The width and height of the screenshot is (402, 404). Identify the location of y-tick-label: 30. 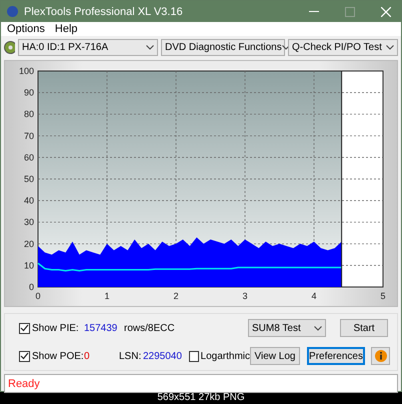
(29, 222).